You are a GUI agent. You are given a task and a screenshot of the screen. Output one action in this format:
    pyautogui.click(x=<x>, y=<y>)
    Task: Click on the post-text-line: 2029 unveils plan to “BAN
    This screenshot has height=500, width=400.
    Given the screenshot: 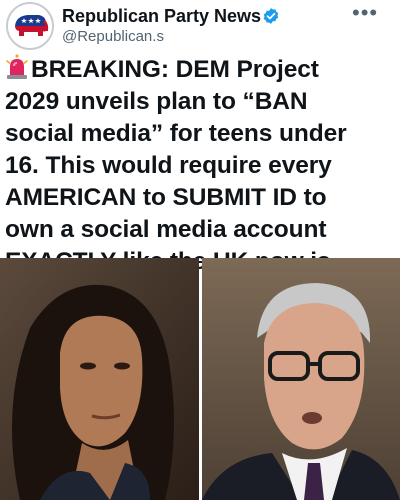 What is the action you would take?
    pyautogui.click(x=156, y=101)
    